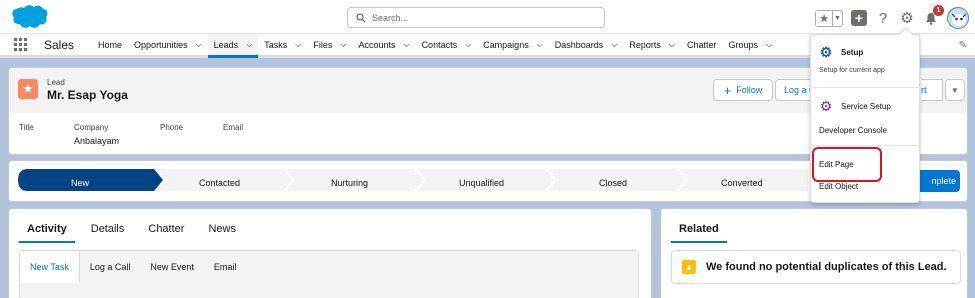  I want to click on nav-item-reports: Reports ⌵, so click(652, 45).